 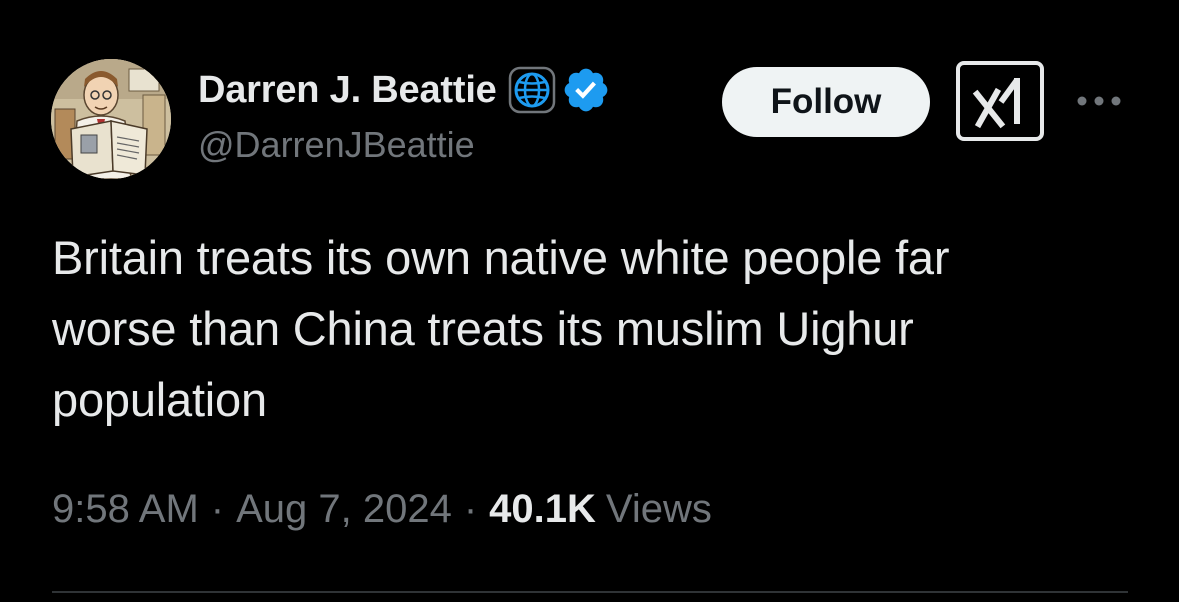 What do you see at coordinates (344, 509) in the screenshot?
I see `tweet-date: Aug 7, 2024` at bounding box center [344, 509].